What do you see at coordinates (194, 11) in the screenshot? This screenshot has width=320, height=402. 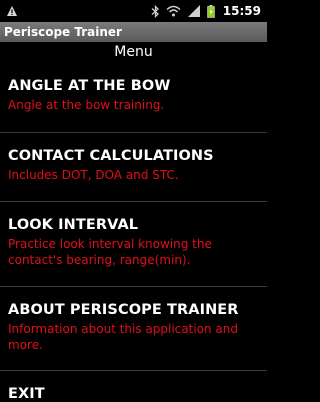 I see `signal-icon` at bounding box center [194, 11].